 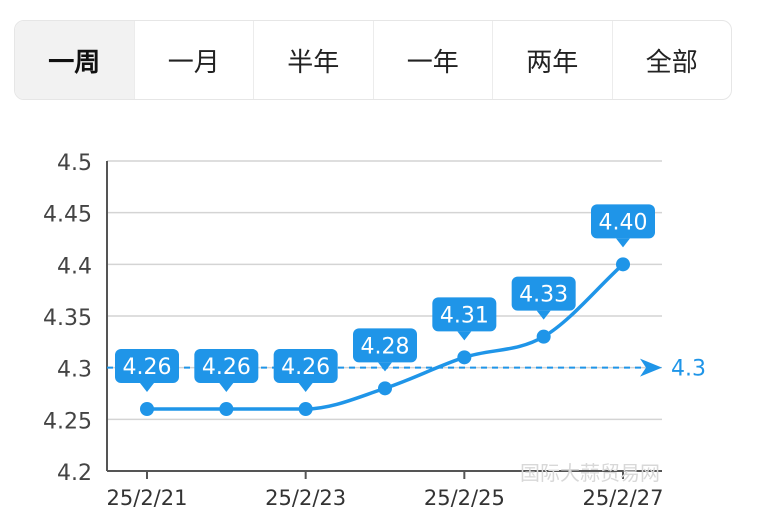 I want to click on x-tick-label: 25/2/23, so click(x=305, y=498).